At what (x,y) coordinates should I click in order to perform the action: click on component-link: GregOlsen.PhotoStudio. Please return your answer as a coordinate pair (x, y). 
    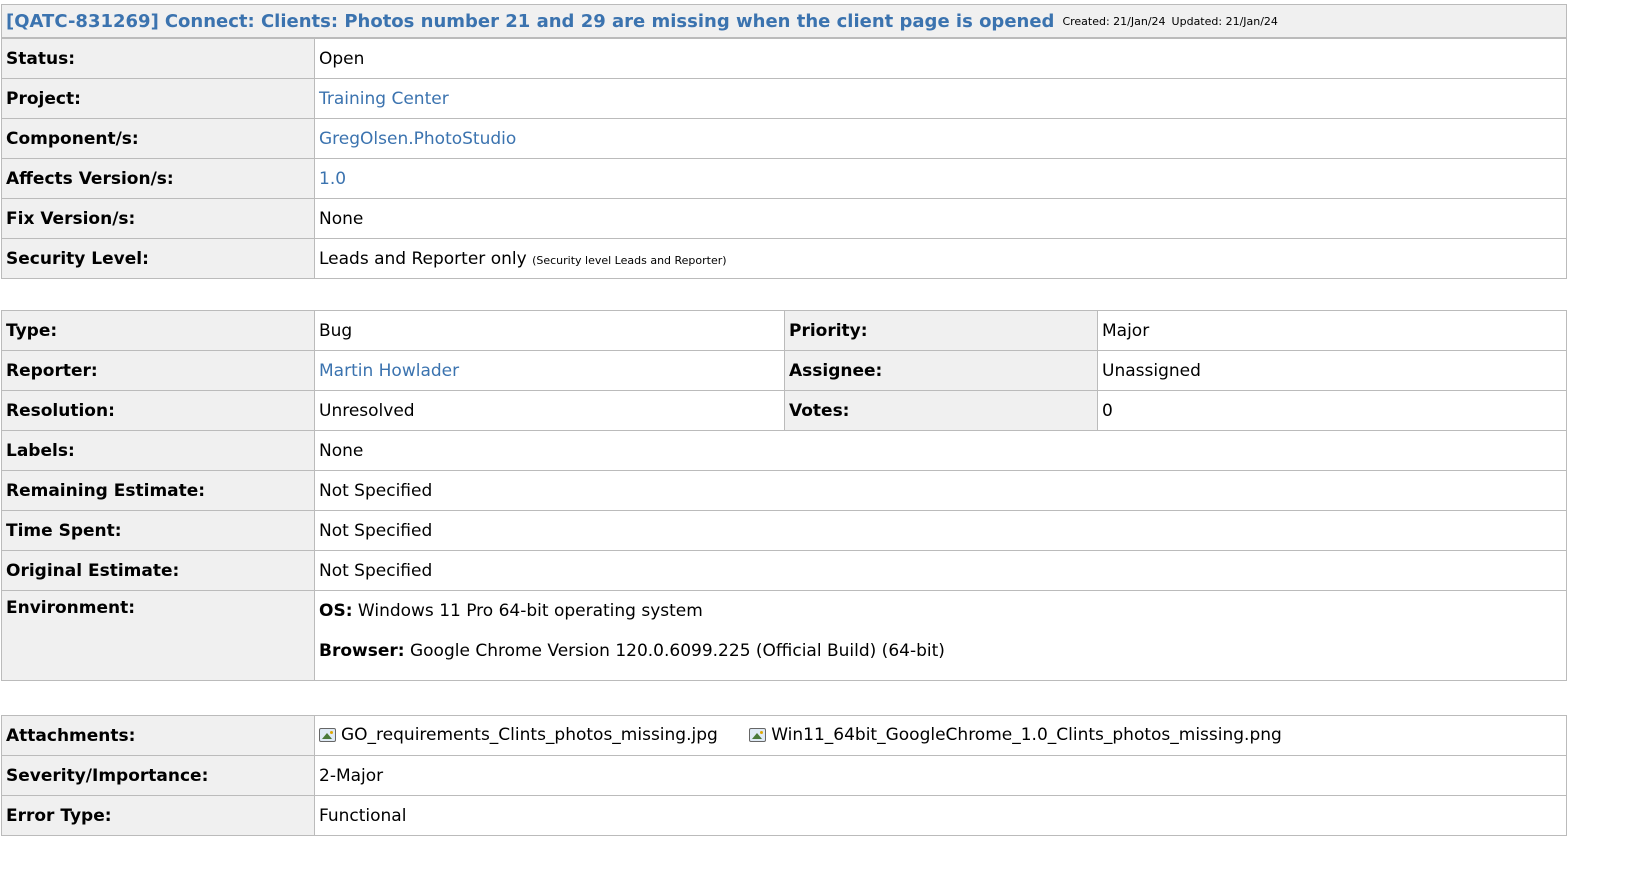
    Looking at the image, I should click on (417, 139).